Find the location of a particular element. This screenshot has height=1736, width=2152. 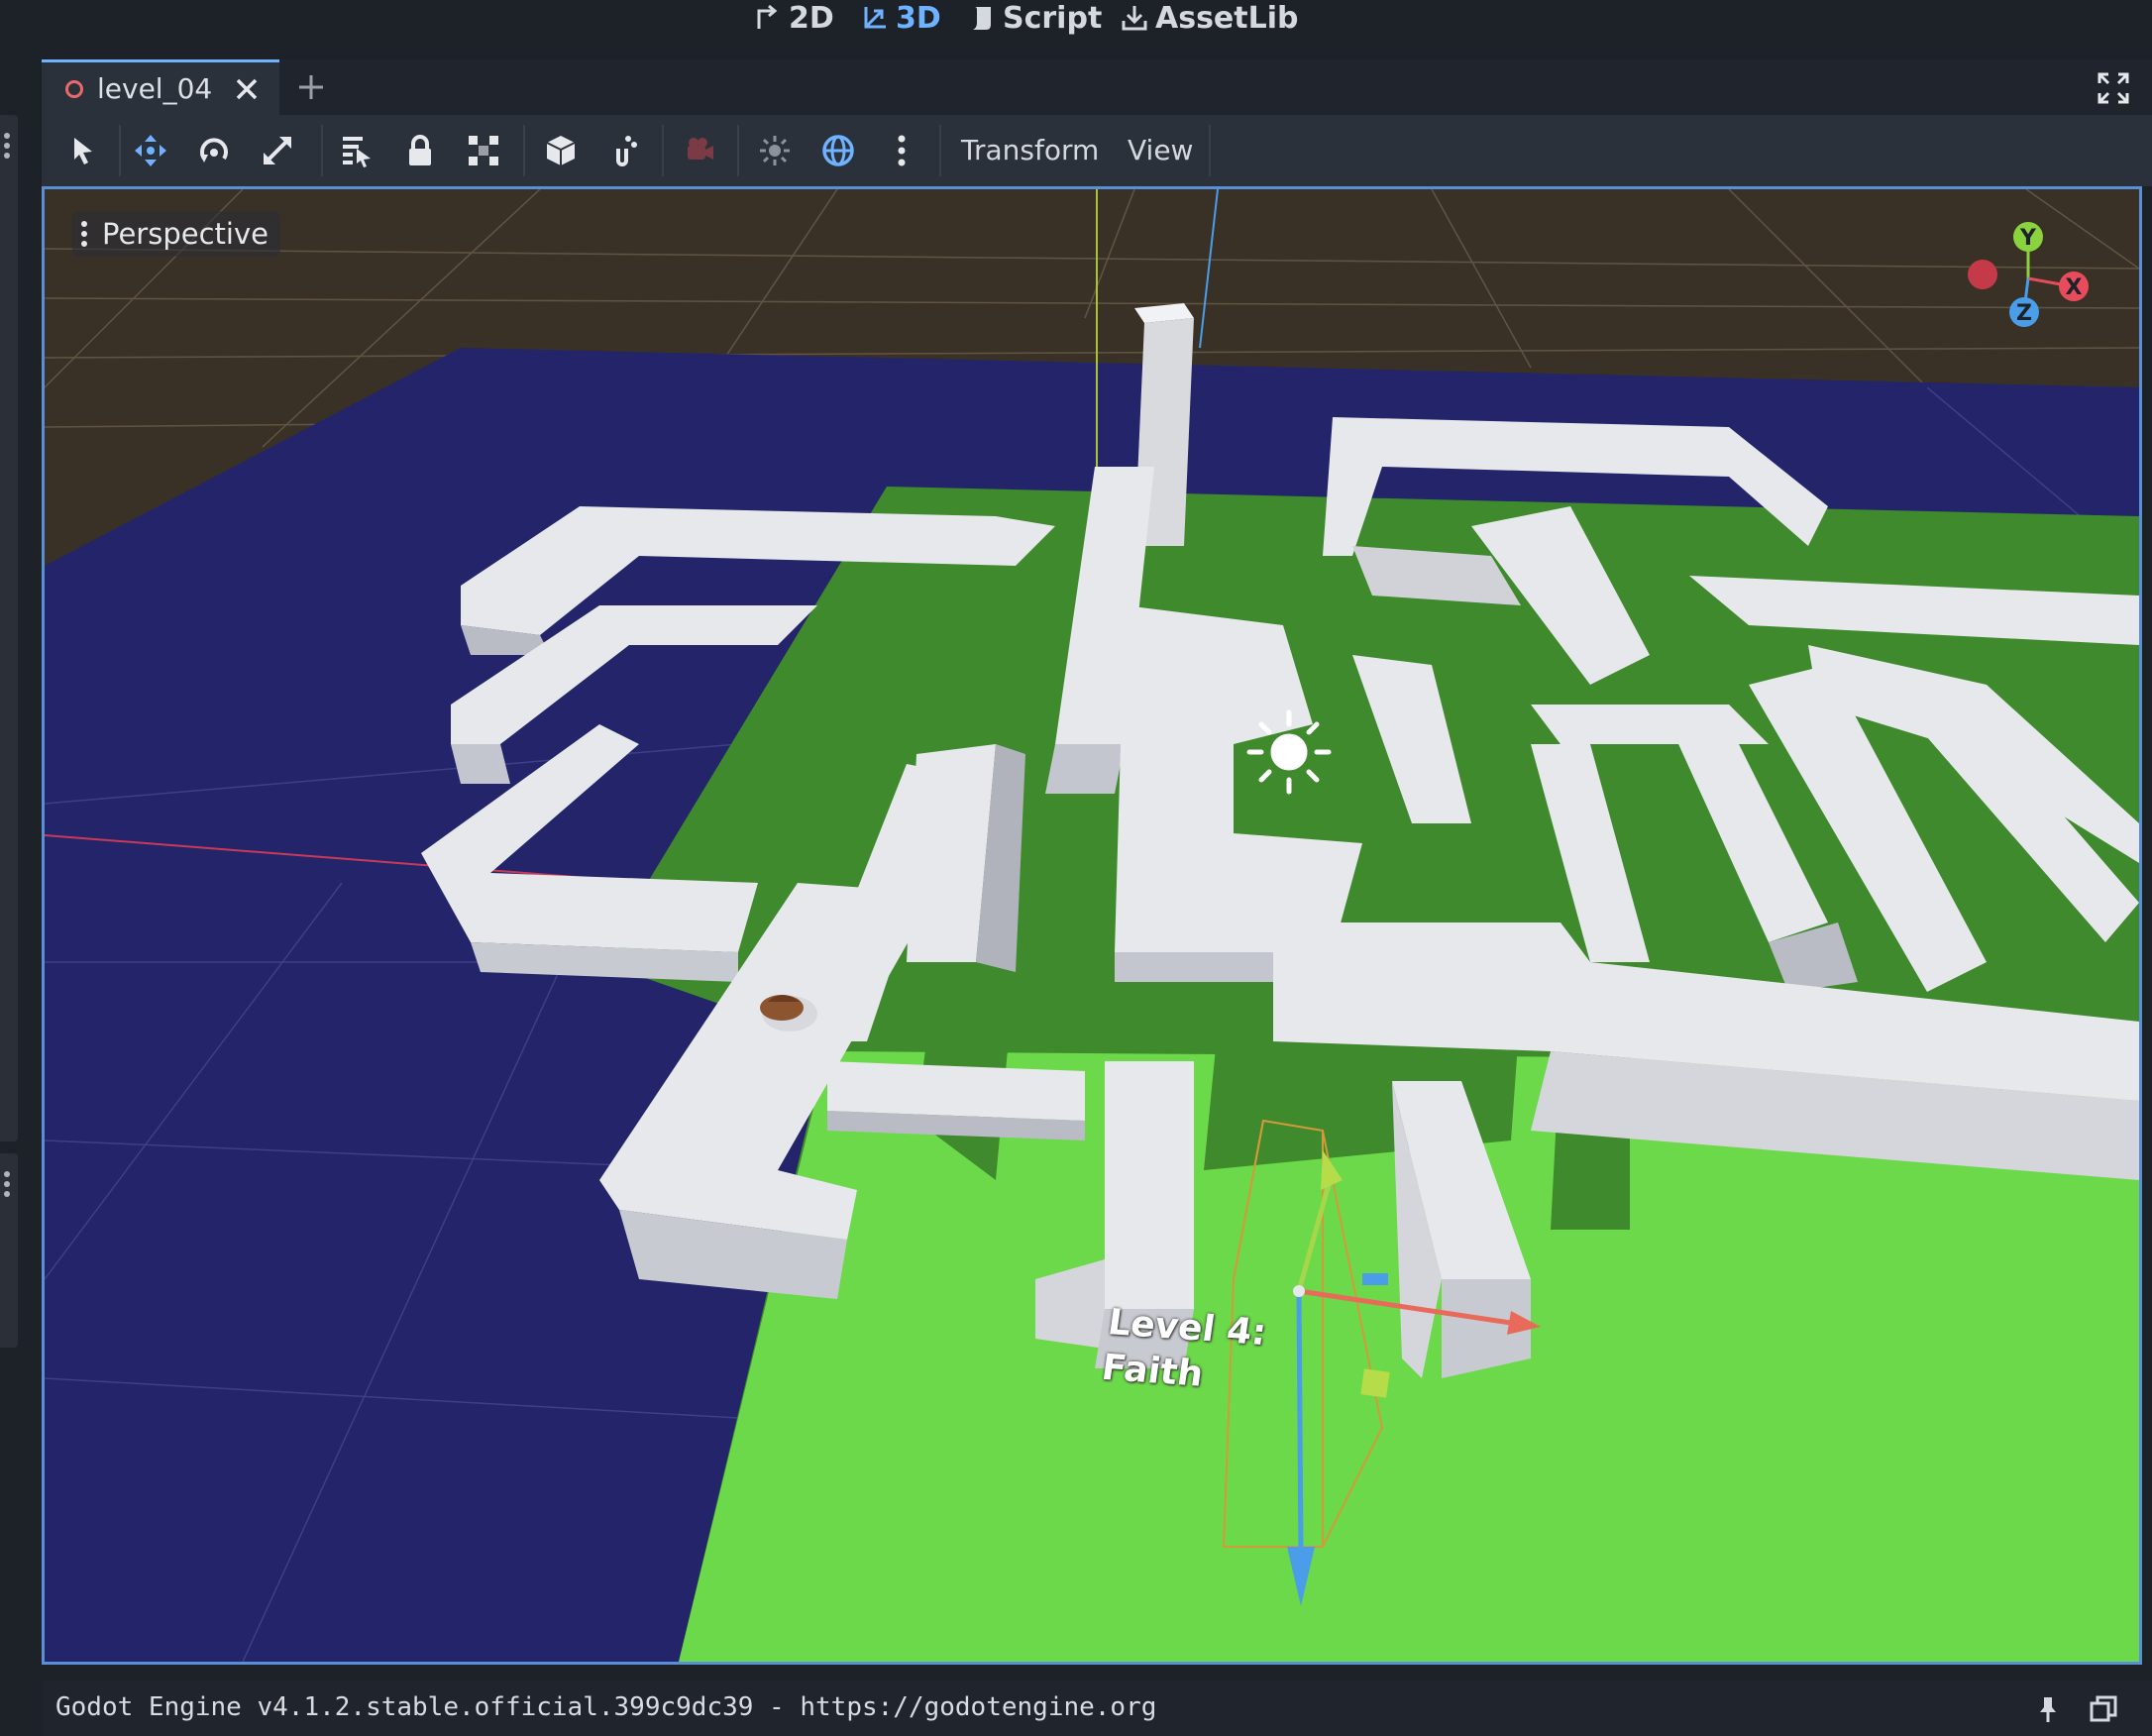

view-menu-button: View is located at coordinates (1160, 150).